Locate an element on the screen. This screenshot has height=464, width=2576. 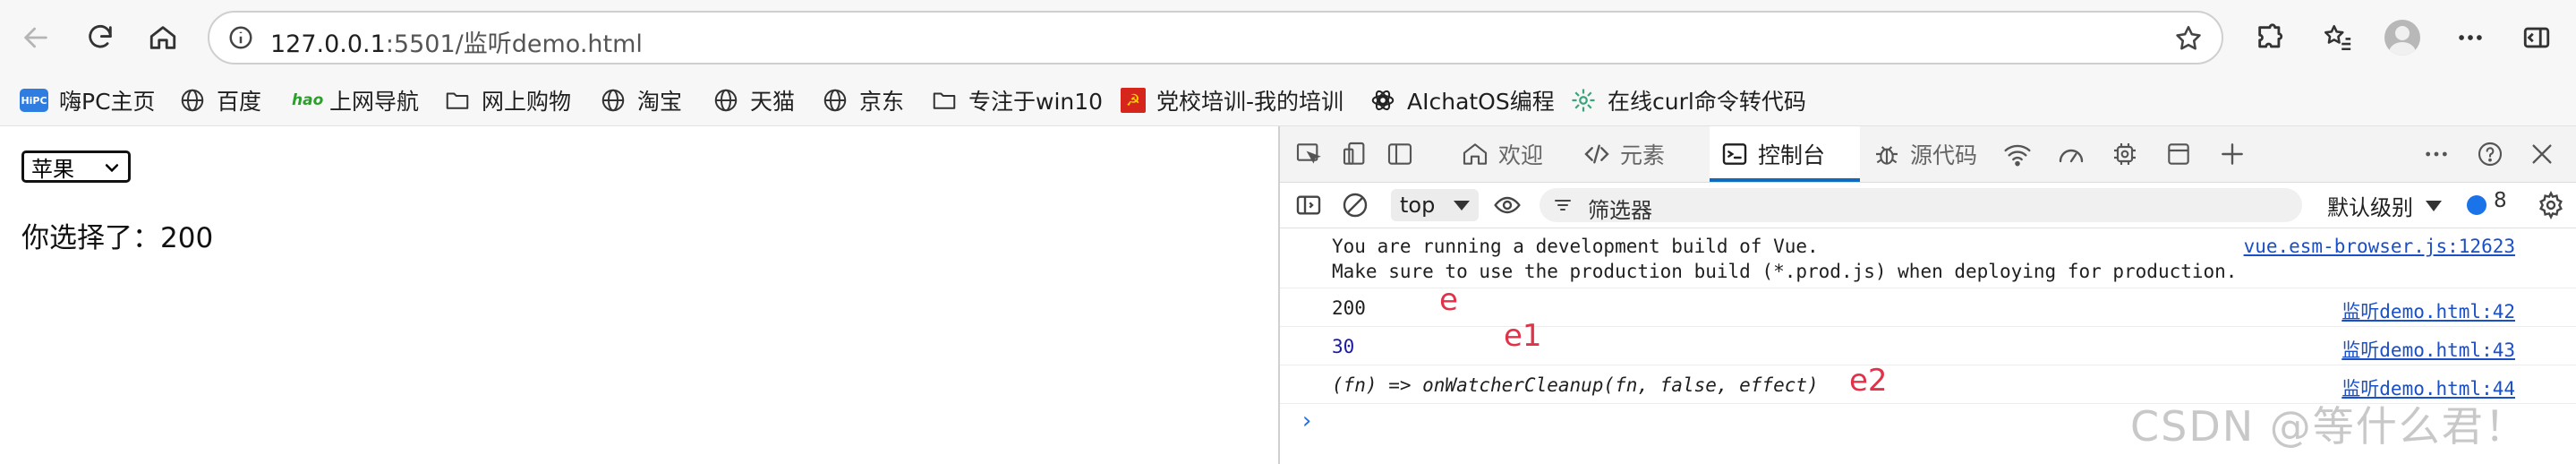
tab-elements: 元素 is located at coordinates (1641, 154).